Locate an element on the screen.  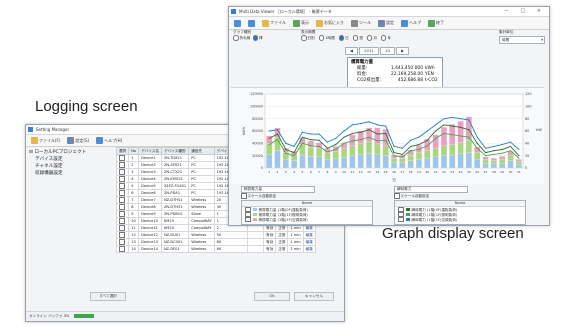
table-header-cell: 通信先 is located at coordinates (201, 151).